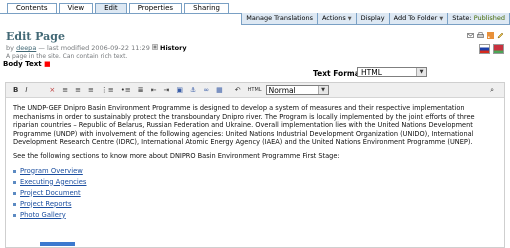 This screenshot has width=510, height=248. I want to click on numbered-list-icon: ⋮≡, so click(107, 90).